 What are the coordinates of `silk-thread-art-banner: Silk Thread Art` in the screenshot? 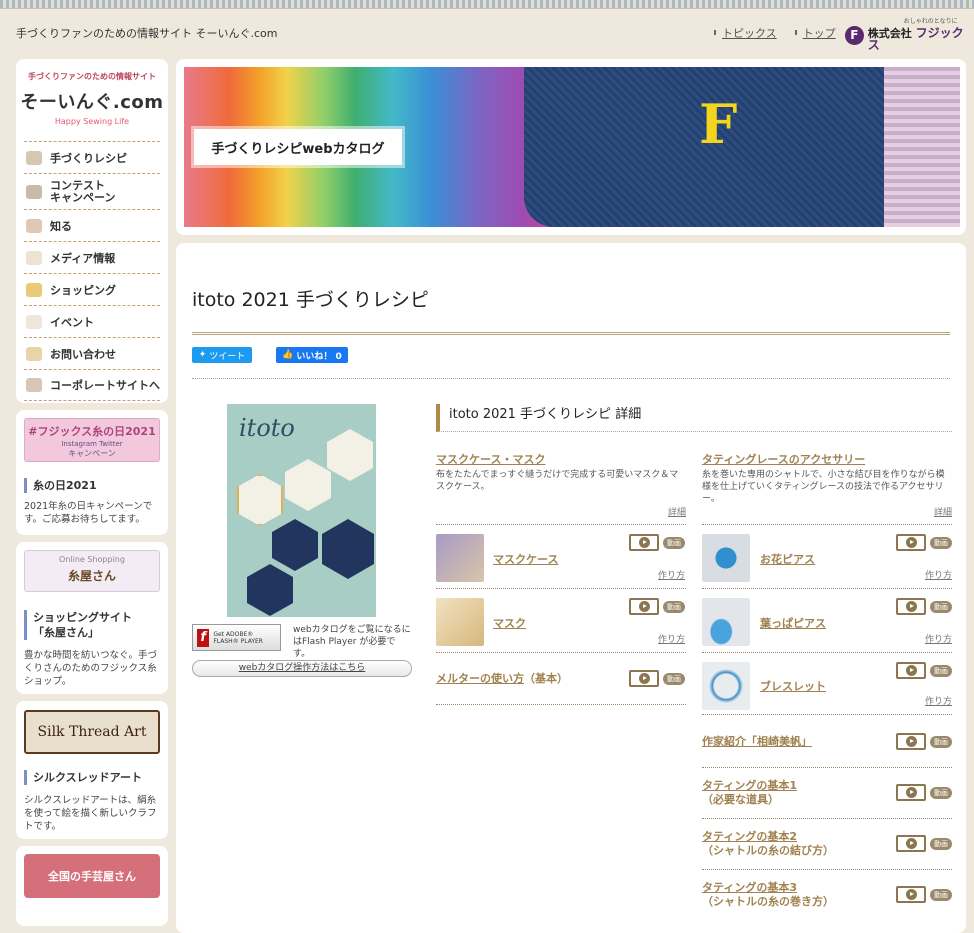 It's located at (92, 732).